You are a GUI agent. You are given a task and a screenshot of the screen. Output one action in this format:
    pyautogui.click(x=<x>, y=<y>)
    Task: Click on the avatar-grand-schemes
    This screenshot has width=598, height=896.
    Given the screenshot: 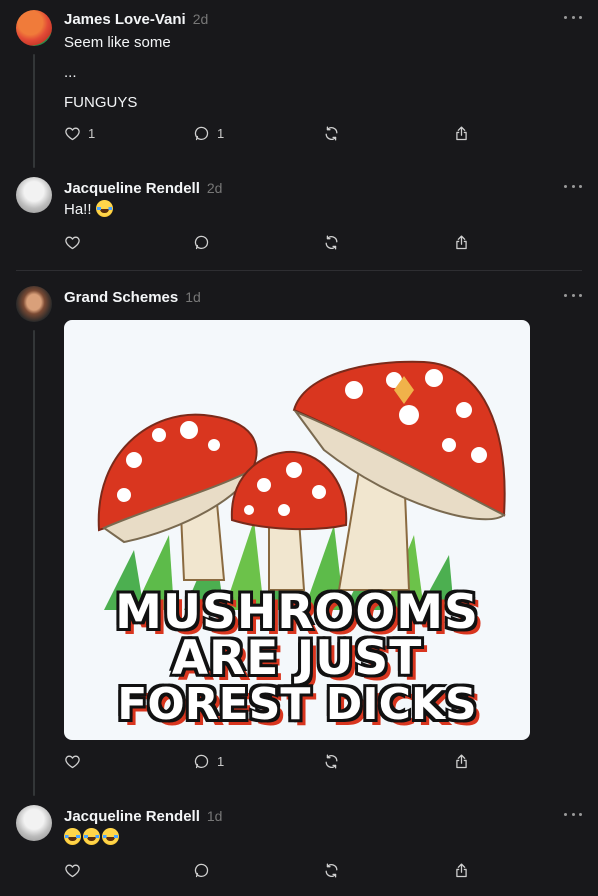 What is the action you would take?
    pyautogui.click(x=34, y=304)
    